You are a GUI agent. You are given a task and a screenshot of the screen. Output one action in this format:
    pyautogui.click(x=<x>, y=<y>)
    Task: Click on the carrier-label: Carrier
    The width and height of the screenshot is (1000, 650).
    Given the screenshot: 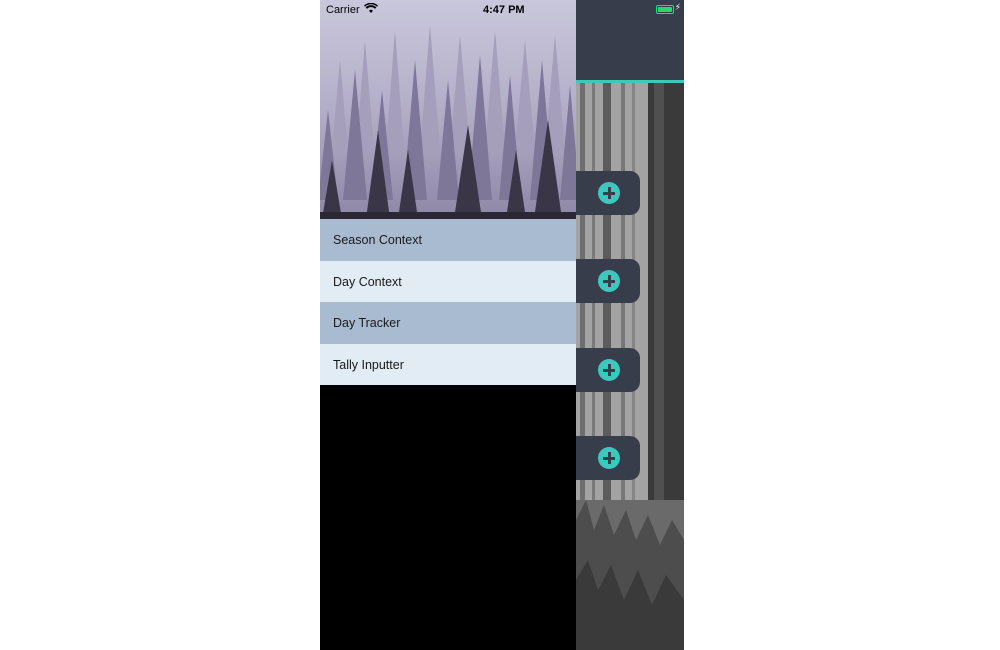 What is the action you would take?
    pyautogui.click(x=343, y=10)
    